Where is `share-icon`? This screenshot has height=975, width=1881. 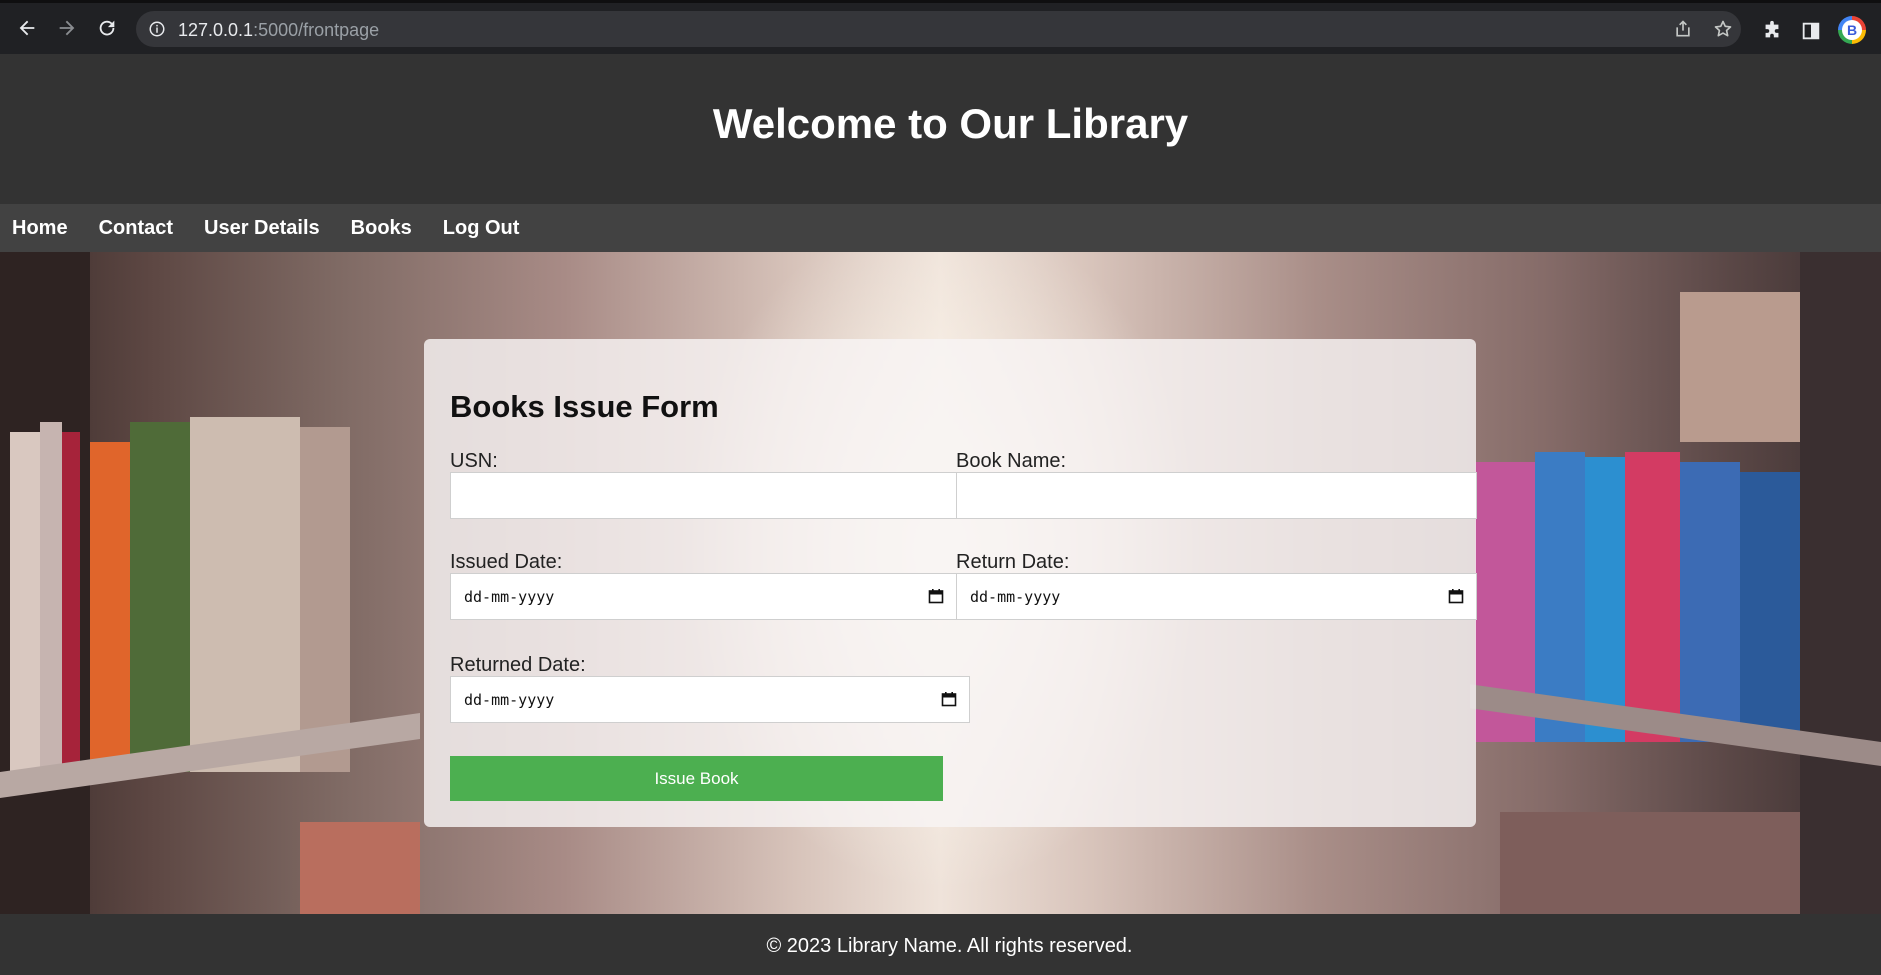
share-icon is located at coordinates (1683, 29).